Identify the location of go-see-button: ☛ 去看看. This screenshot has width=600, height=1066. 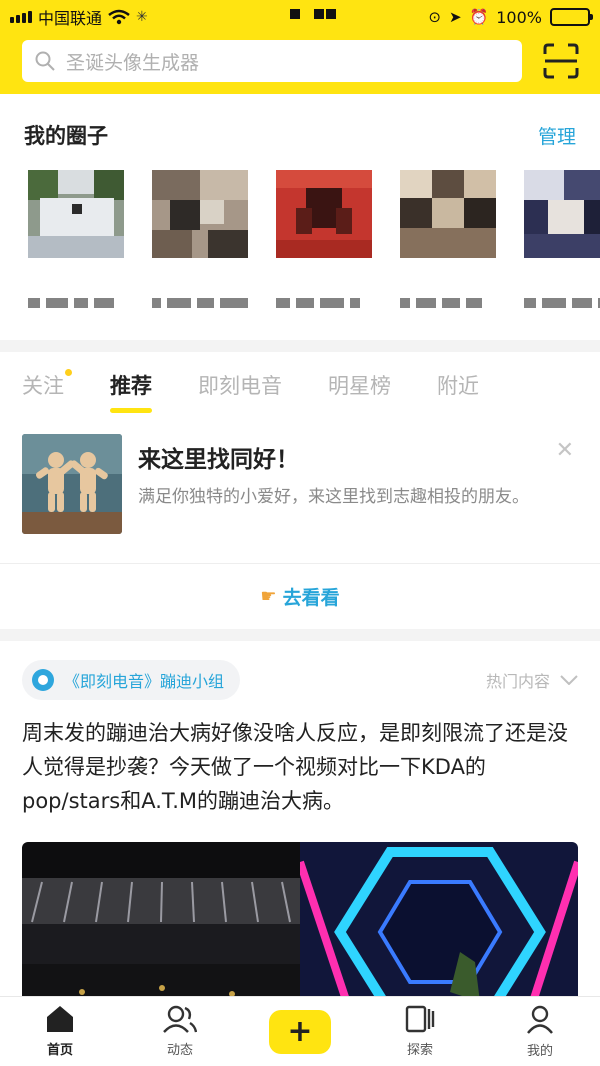
(300, 596).